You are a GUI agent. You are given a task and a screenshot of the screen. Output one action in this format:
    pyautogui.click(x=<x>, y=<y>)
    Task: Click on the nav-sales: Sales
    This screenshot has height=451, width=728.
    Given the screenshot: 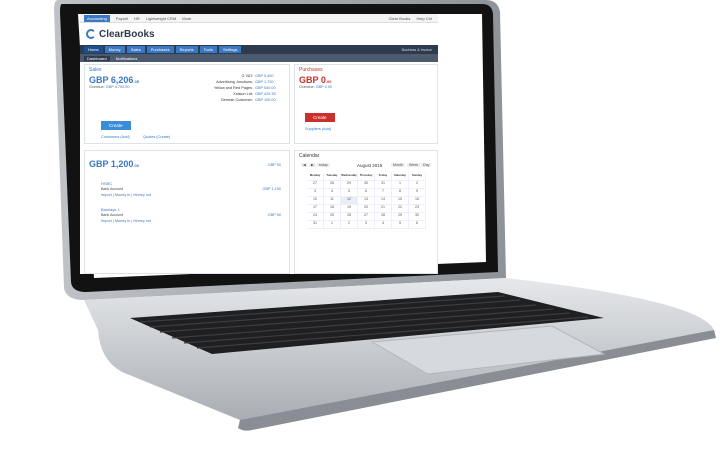 What is the action you would take?
    pyautogui.click(x=135, y=49)
    